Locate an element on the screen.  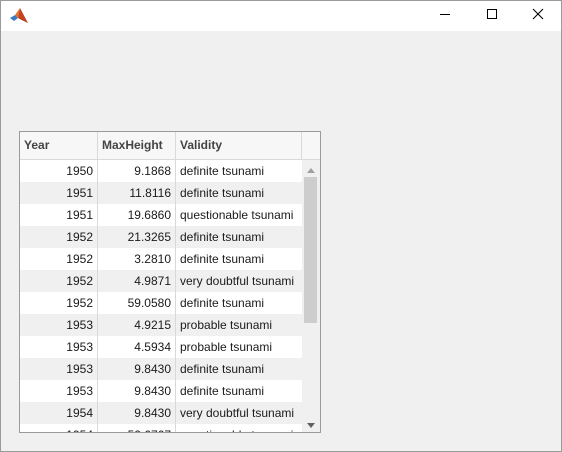
table-row: 1950 9.1868 definite tsunami is located at coordinates (161, 171).